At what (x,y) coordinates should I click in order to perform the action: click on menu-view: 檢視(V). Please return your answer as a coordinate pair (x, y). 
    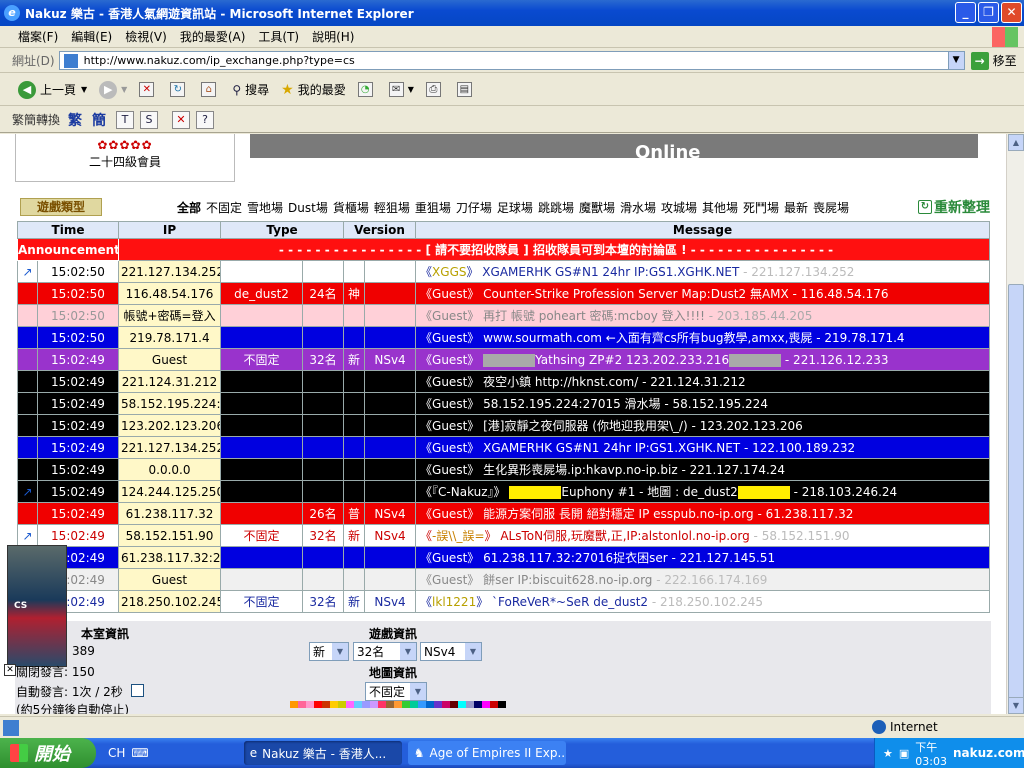
    Looking at the image, I should click on (146, 36).